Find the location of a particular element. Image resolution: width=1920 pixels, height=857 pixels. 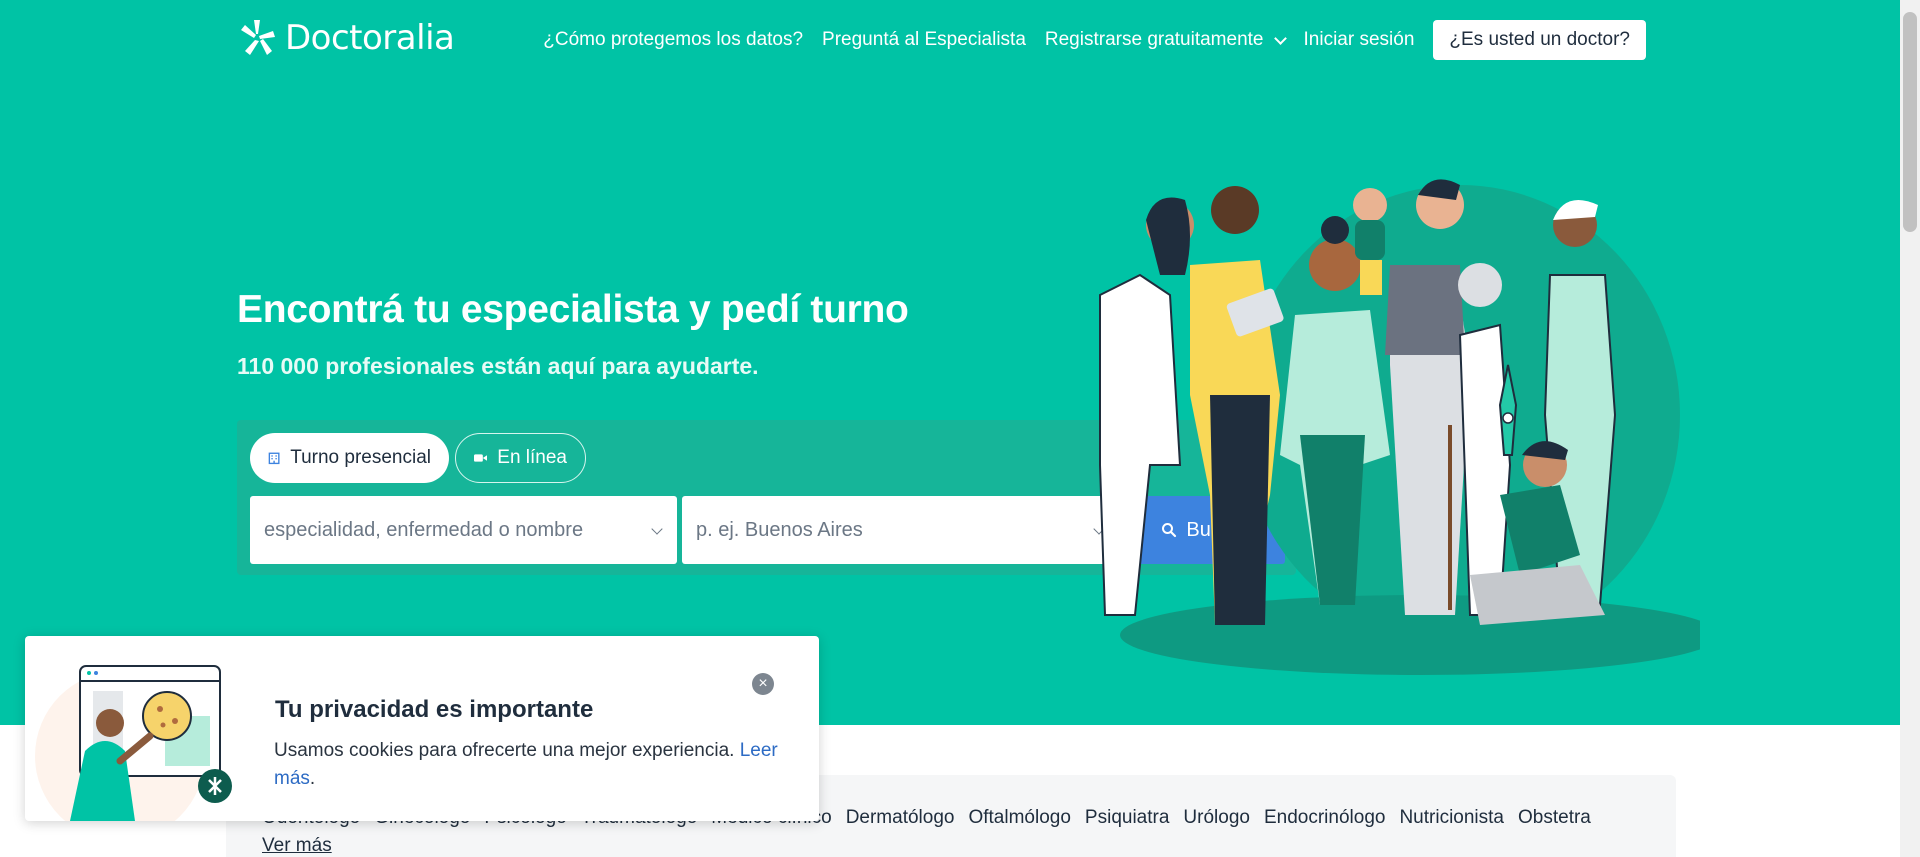

building-icon is located at coordinates (274, 458).